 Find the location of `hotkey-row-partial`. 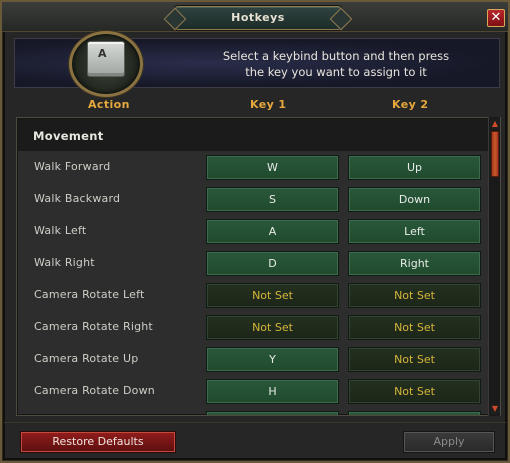

hotkey-row-partial is located at coordinates (253, 411).